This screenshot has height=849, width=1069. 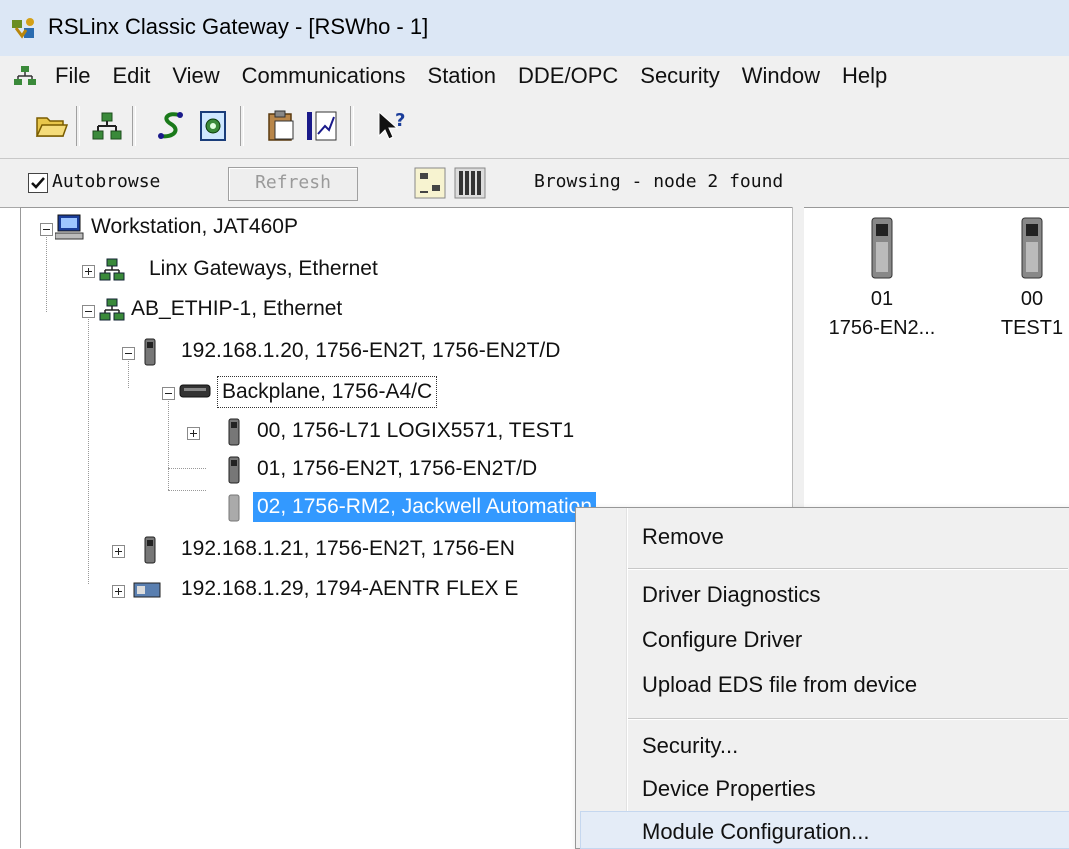 What do you see at coordinates (350, 588) in the screenshot?
I see `tree-node-label: 192.168.1.29, 1794-AENTR FLEX E` at bounding box center [350, 588].